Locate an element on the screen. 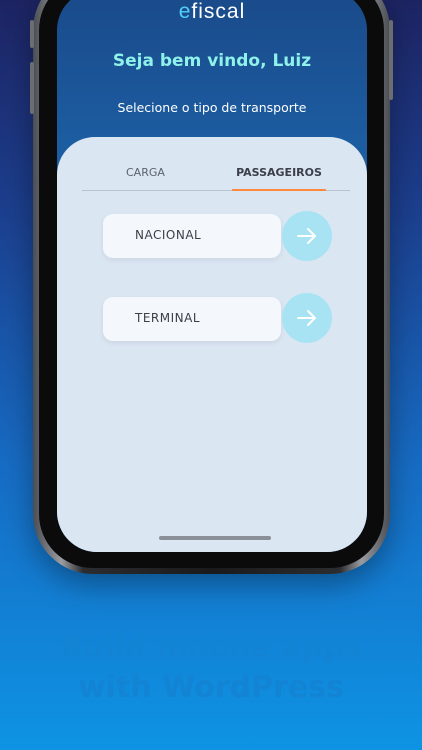 This screenshot has height=750, width=422. promo-headline: Build mobile apps with WordPress is located at coordinates (211, 668).